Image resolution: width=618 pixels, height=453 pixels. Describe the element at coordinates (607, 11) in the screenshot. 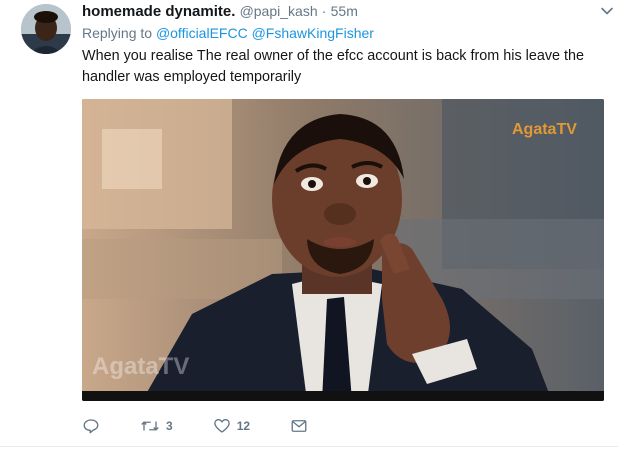

I see `chevron-down-icon` at that location.